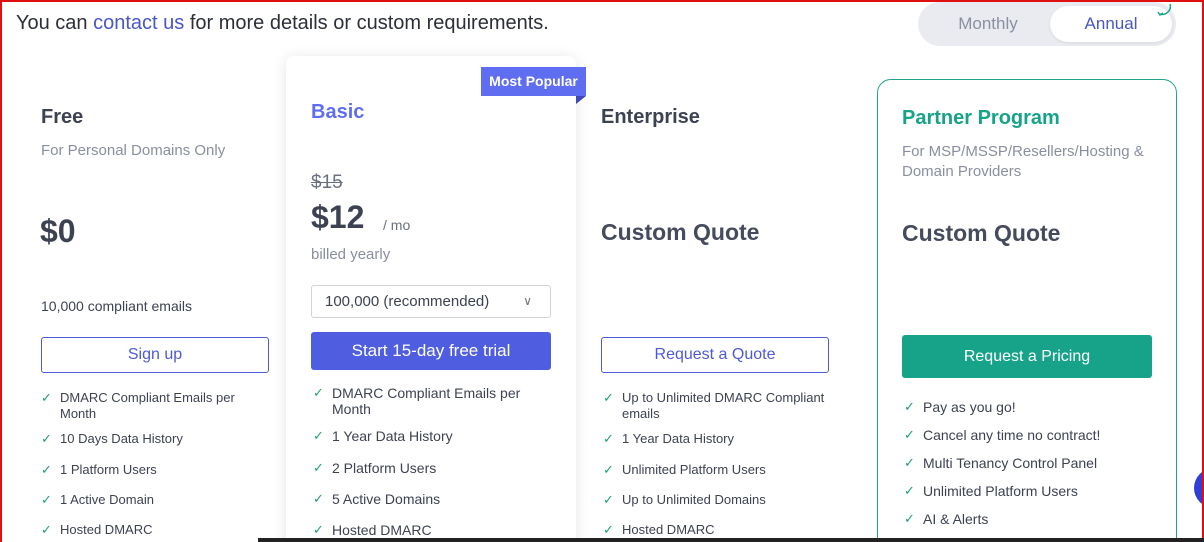 Image resolution: width=1204 pixels, height=542 pixels. What do you see at coordinates (58, 231) in the screenshot?
I see `plan-price-free: $0` at bounding box center [58, 231].